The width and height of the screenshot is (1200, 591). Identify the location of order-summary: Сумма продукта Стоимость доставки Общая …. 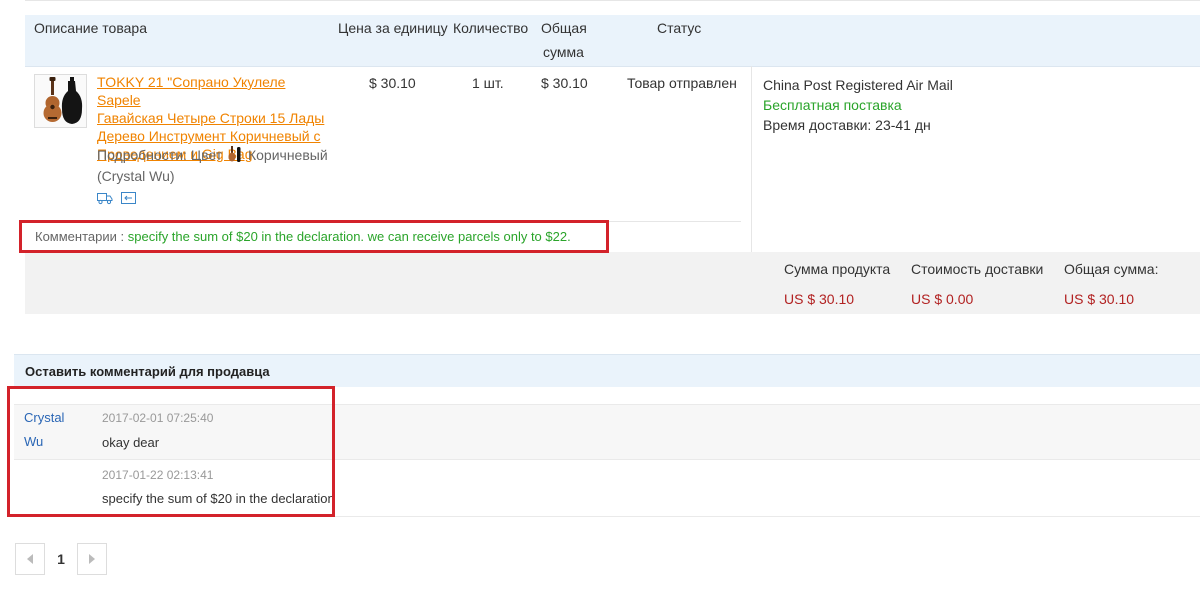
(612, 283).